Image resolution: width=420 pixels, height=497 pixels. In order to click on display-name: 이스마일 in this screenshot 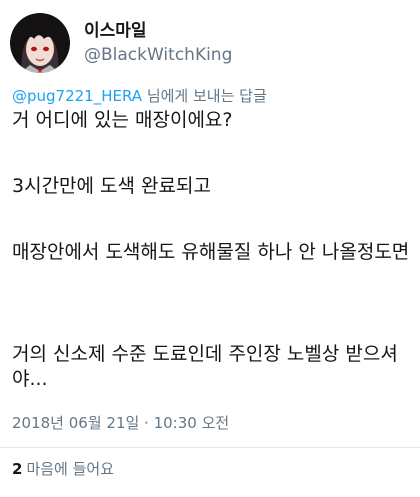, I will do `click(158, 31)`.